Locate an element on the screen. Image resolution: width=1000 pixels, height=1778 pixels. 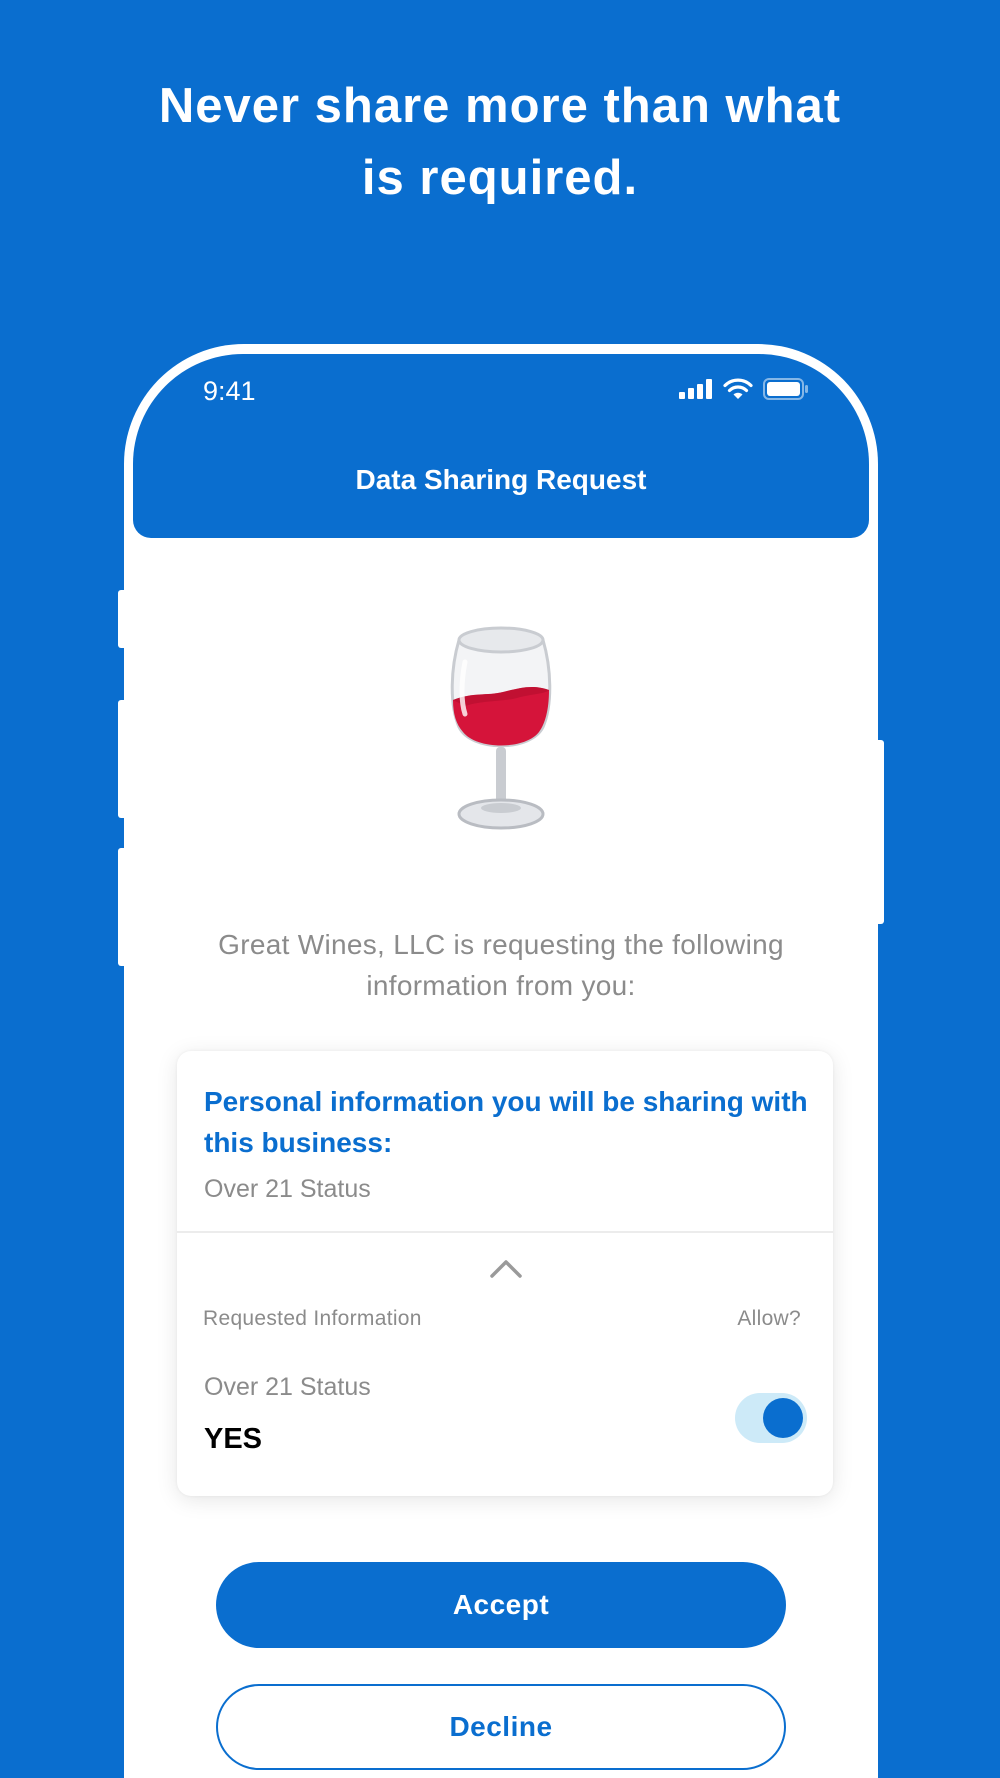
status-icons is located at coordinates (744, 389).